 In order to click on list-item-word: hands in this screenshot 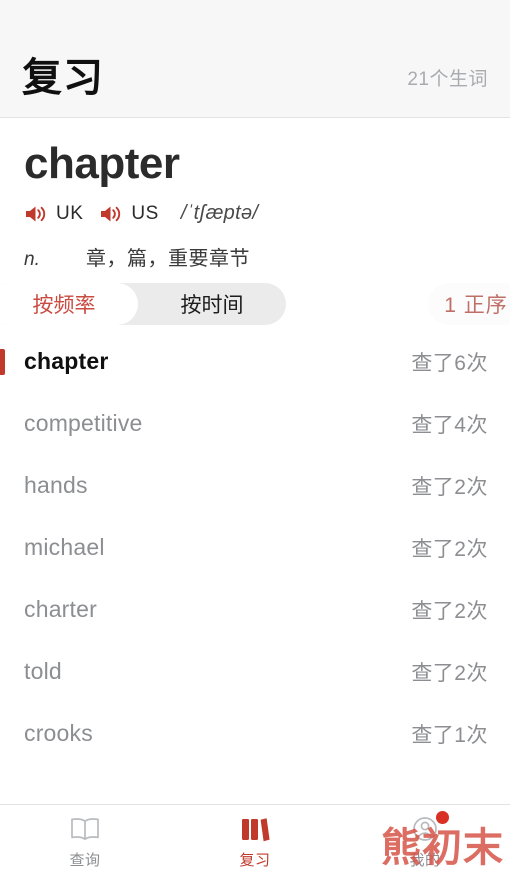, I will do `click(56, 485)`.